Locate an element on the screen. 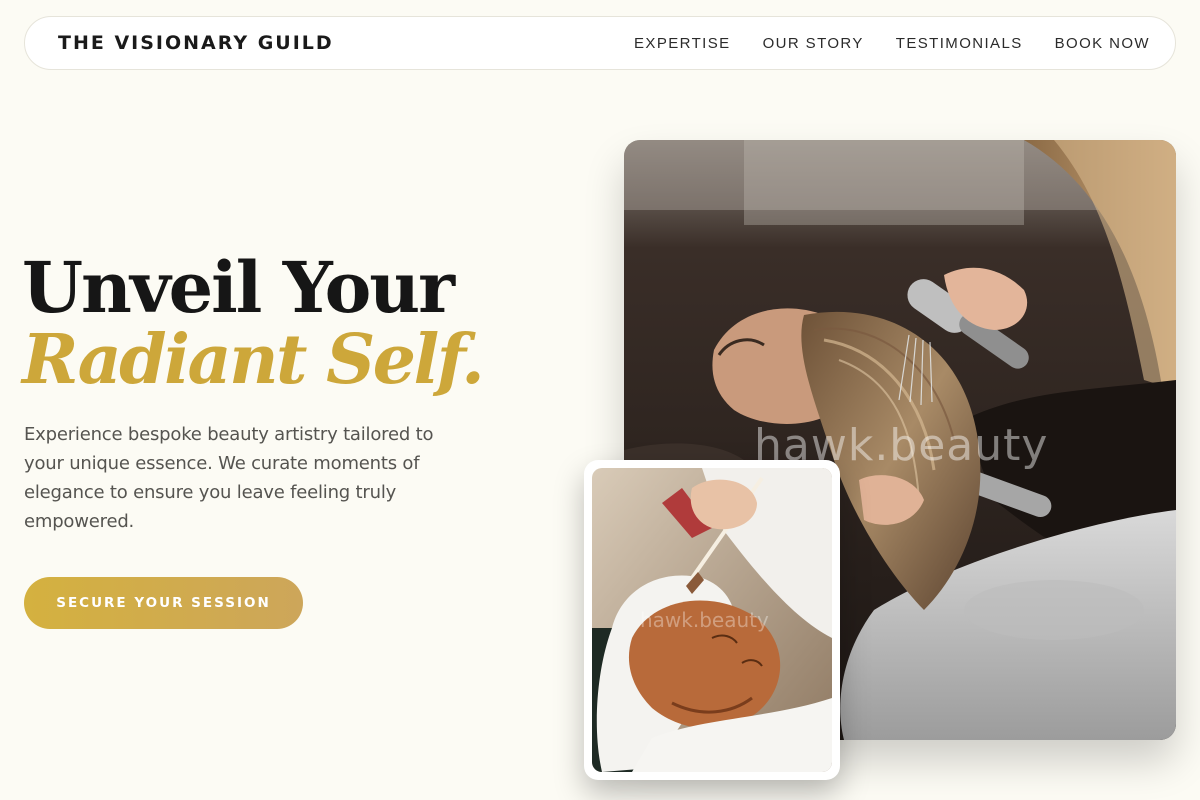 The height and width of the screenshot is (800, 1200). inset-image-card: hawk.beauty is located at coordinates (712, 620).